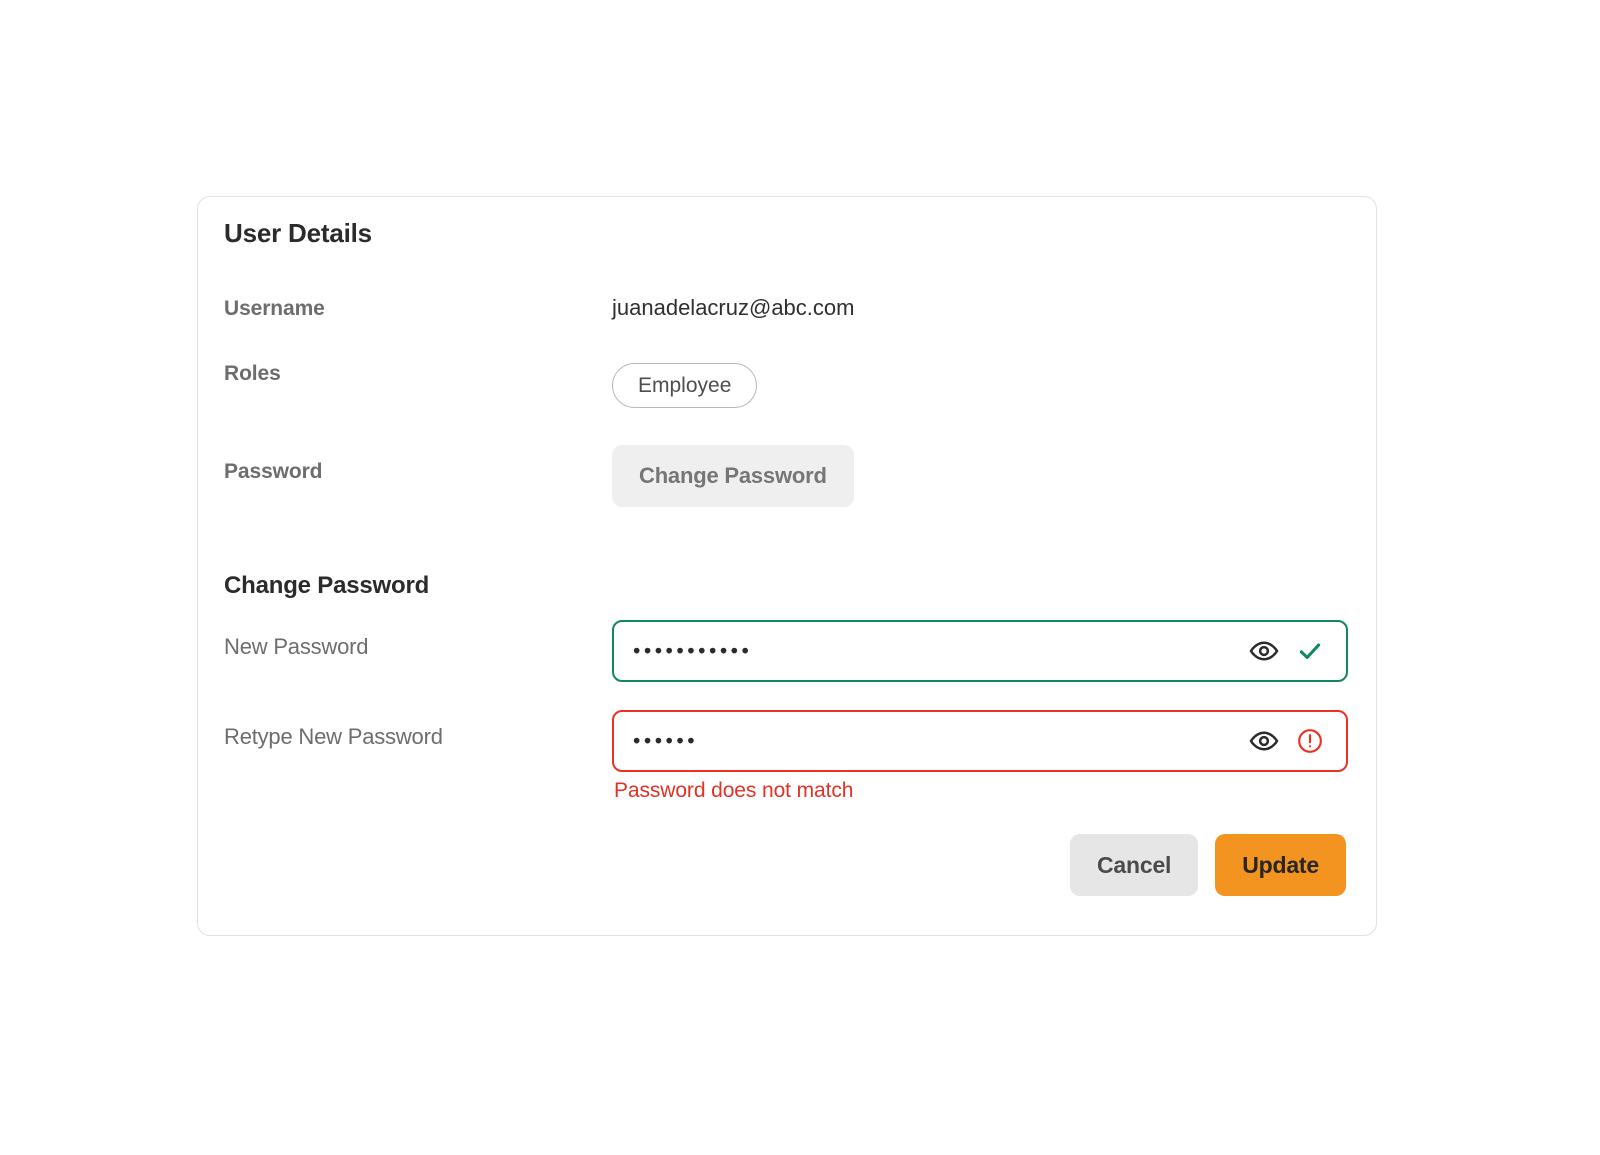 This screenshot has width=1600, height=1155. I want to click on retype-password-field: ••••••, so click(980, 741).